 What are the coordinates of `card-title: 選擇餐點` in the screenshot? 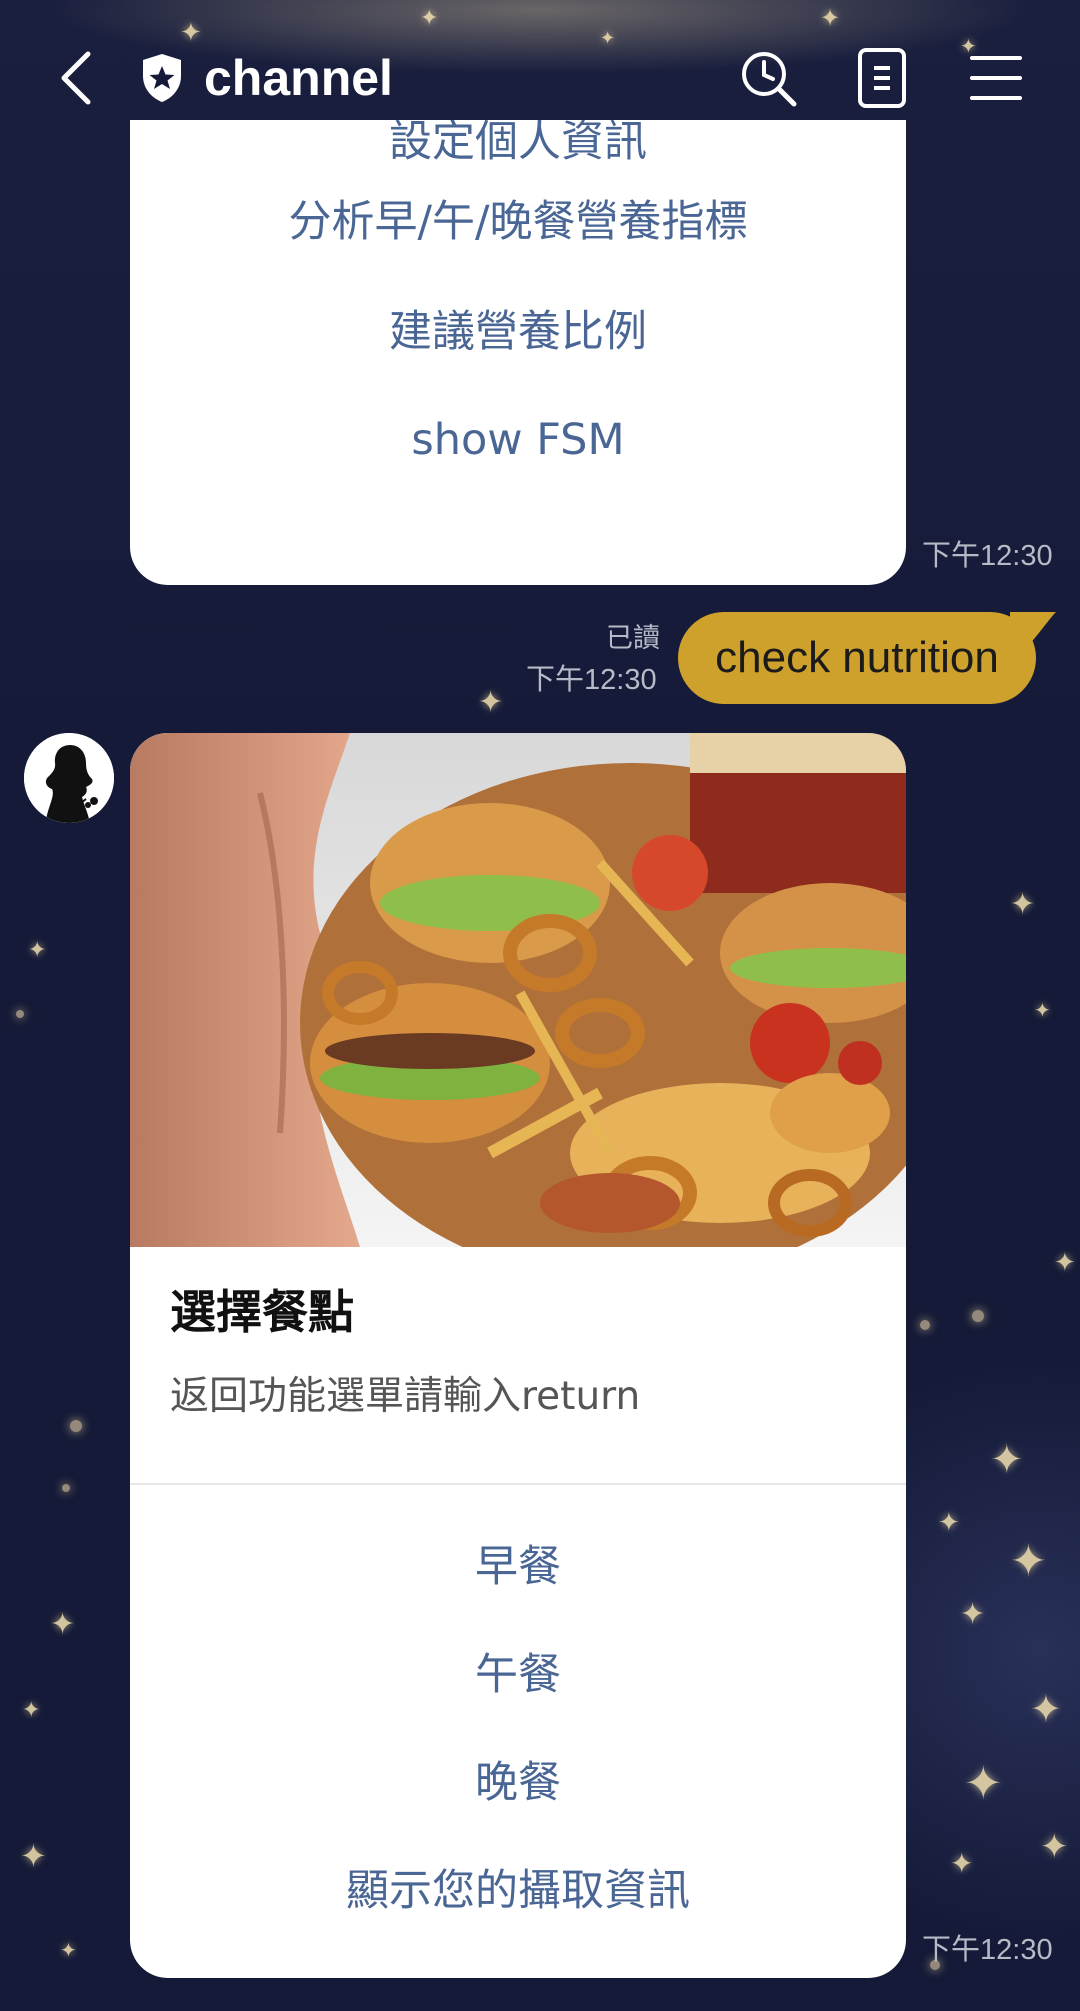 It's located at (262, 1312).